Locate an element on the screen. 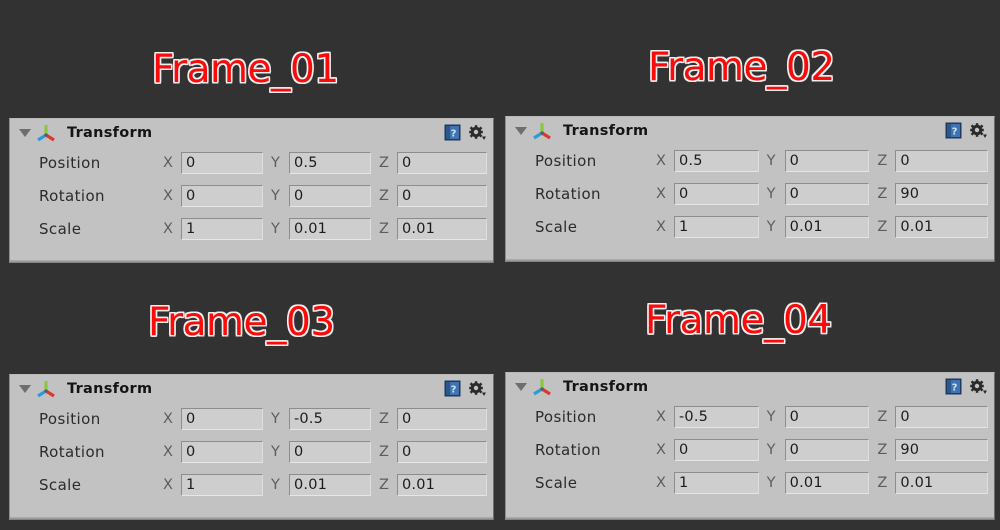 This screenshot has width=1000, height=530. rotation-x-field-04: 0 is located at coordinates (716, 449).